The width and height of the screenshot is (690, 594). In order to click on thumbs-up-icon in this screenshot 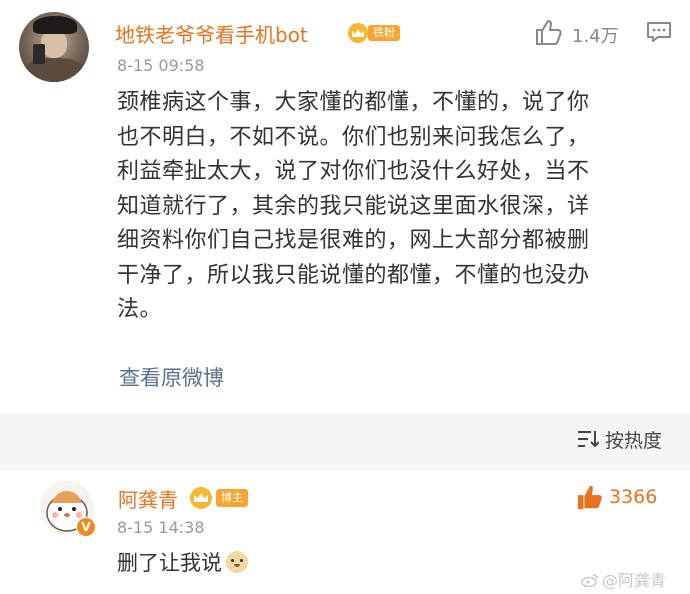, I will do `click(549, 32)`.